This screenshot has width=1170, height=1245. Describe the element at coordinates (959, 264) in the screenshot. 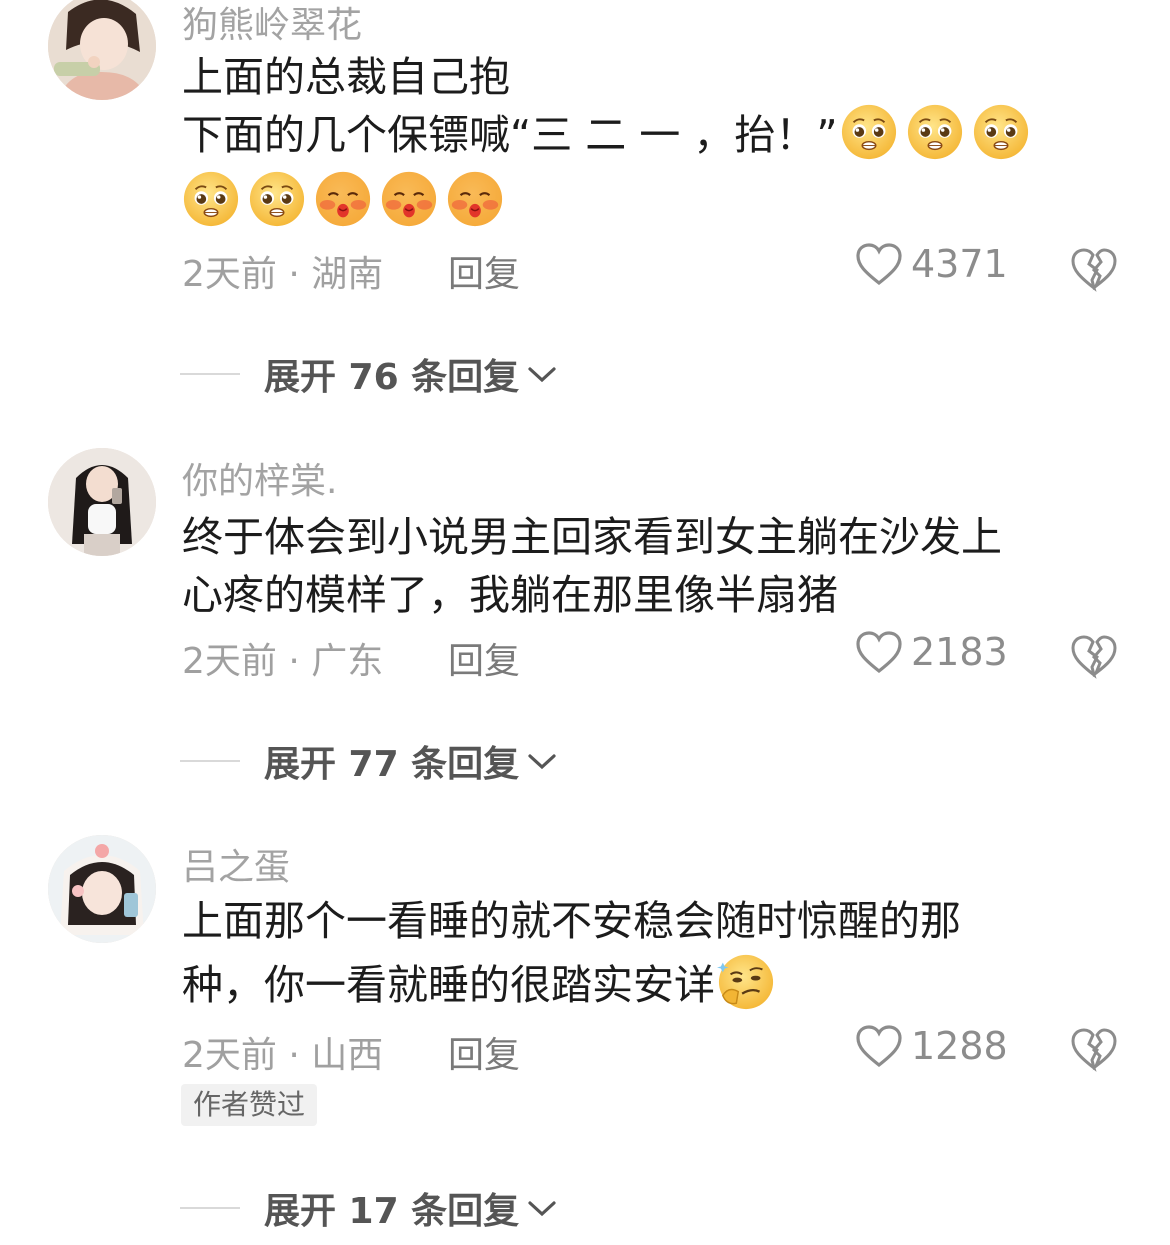

I see `like-count: 4371` at that location.